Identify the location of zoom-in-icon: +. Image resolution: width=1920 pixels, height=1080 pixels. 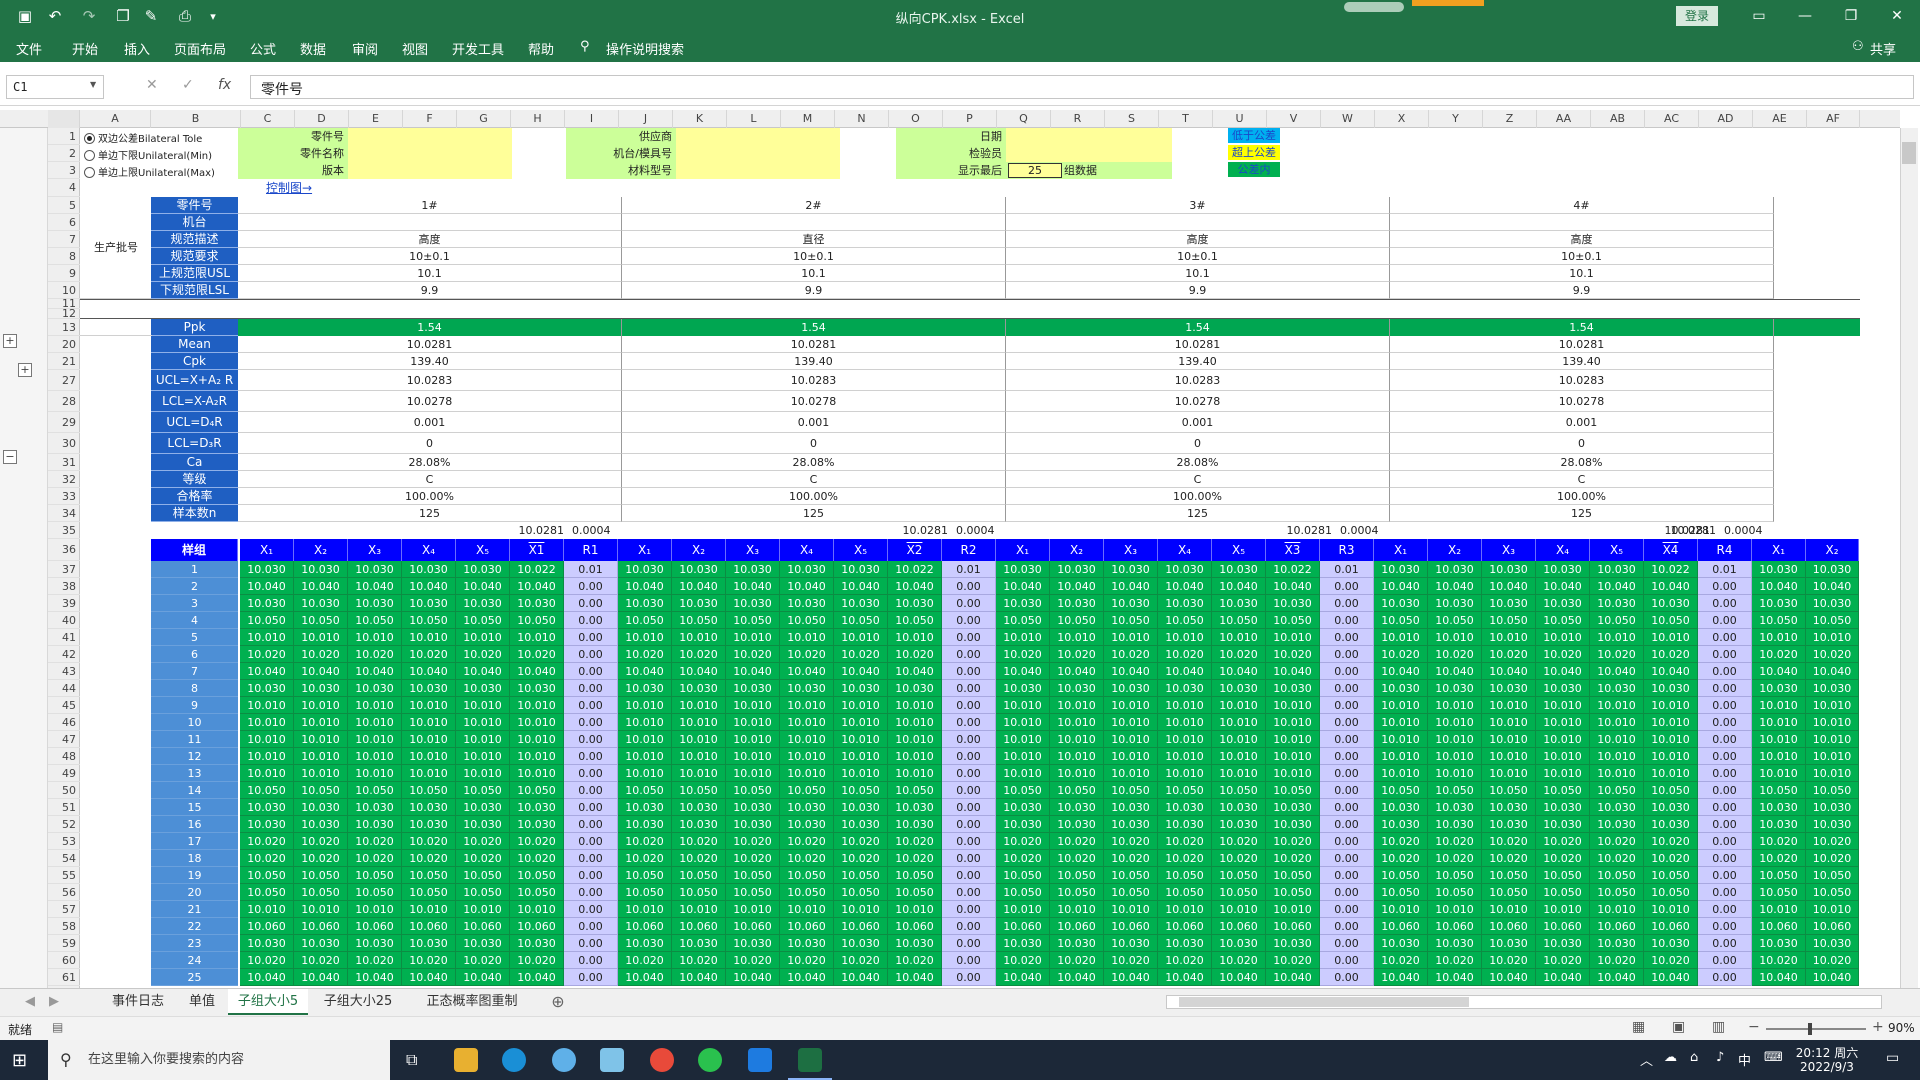
(1878, 1027).